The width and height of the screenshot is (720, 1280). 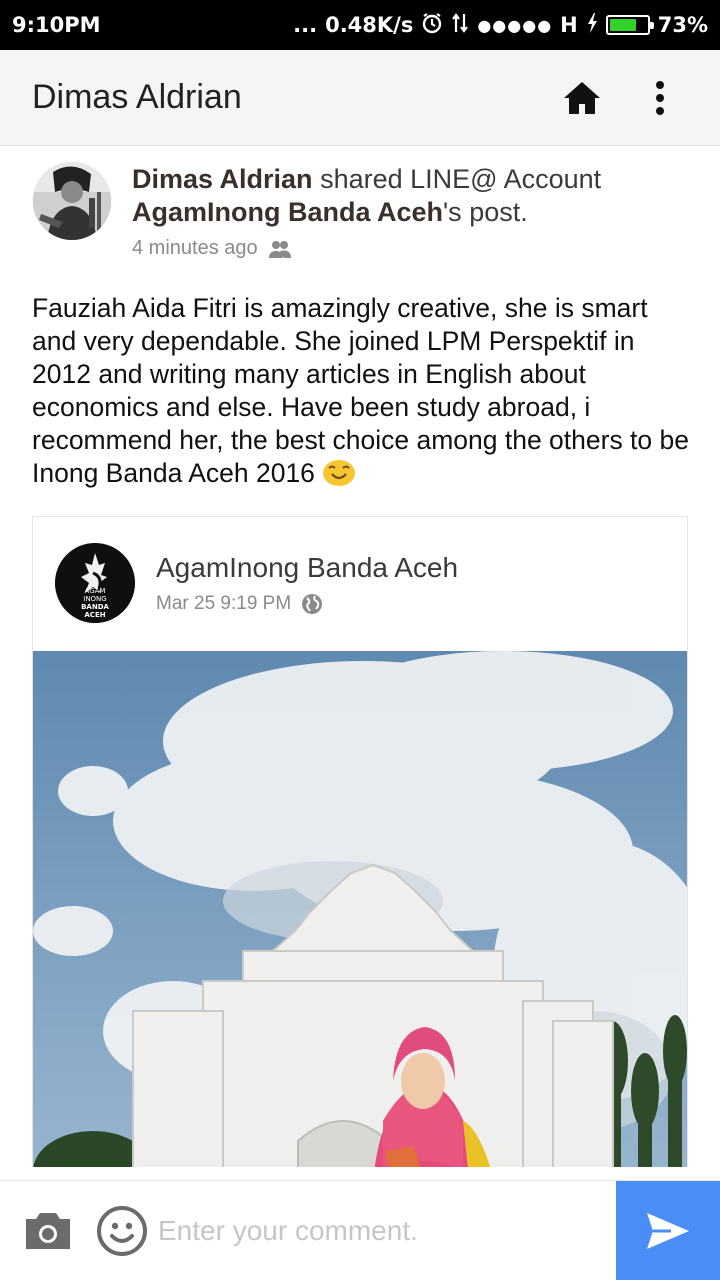 I want to click on battery-icon, so click(x=629, y=25).